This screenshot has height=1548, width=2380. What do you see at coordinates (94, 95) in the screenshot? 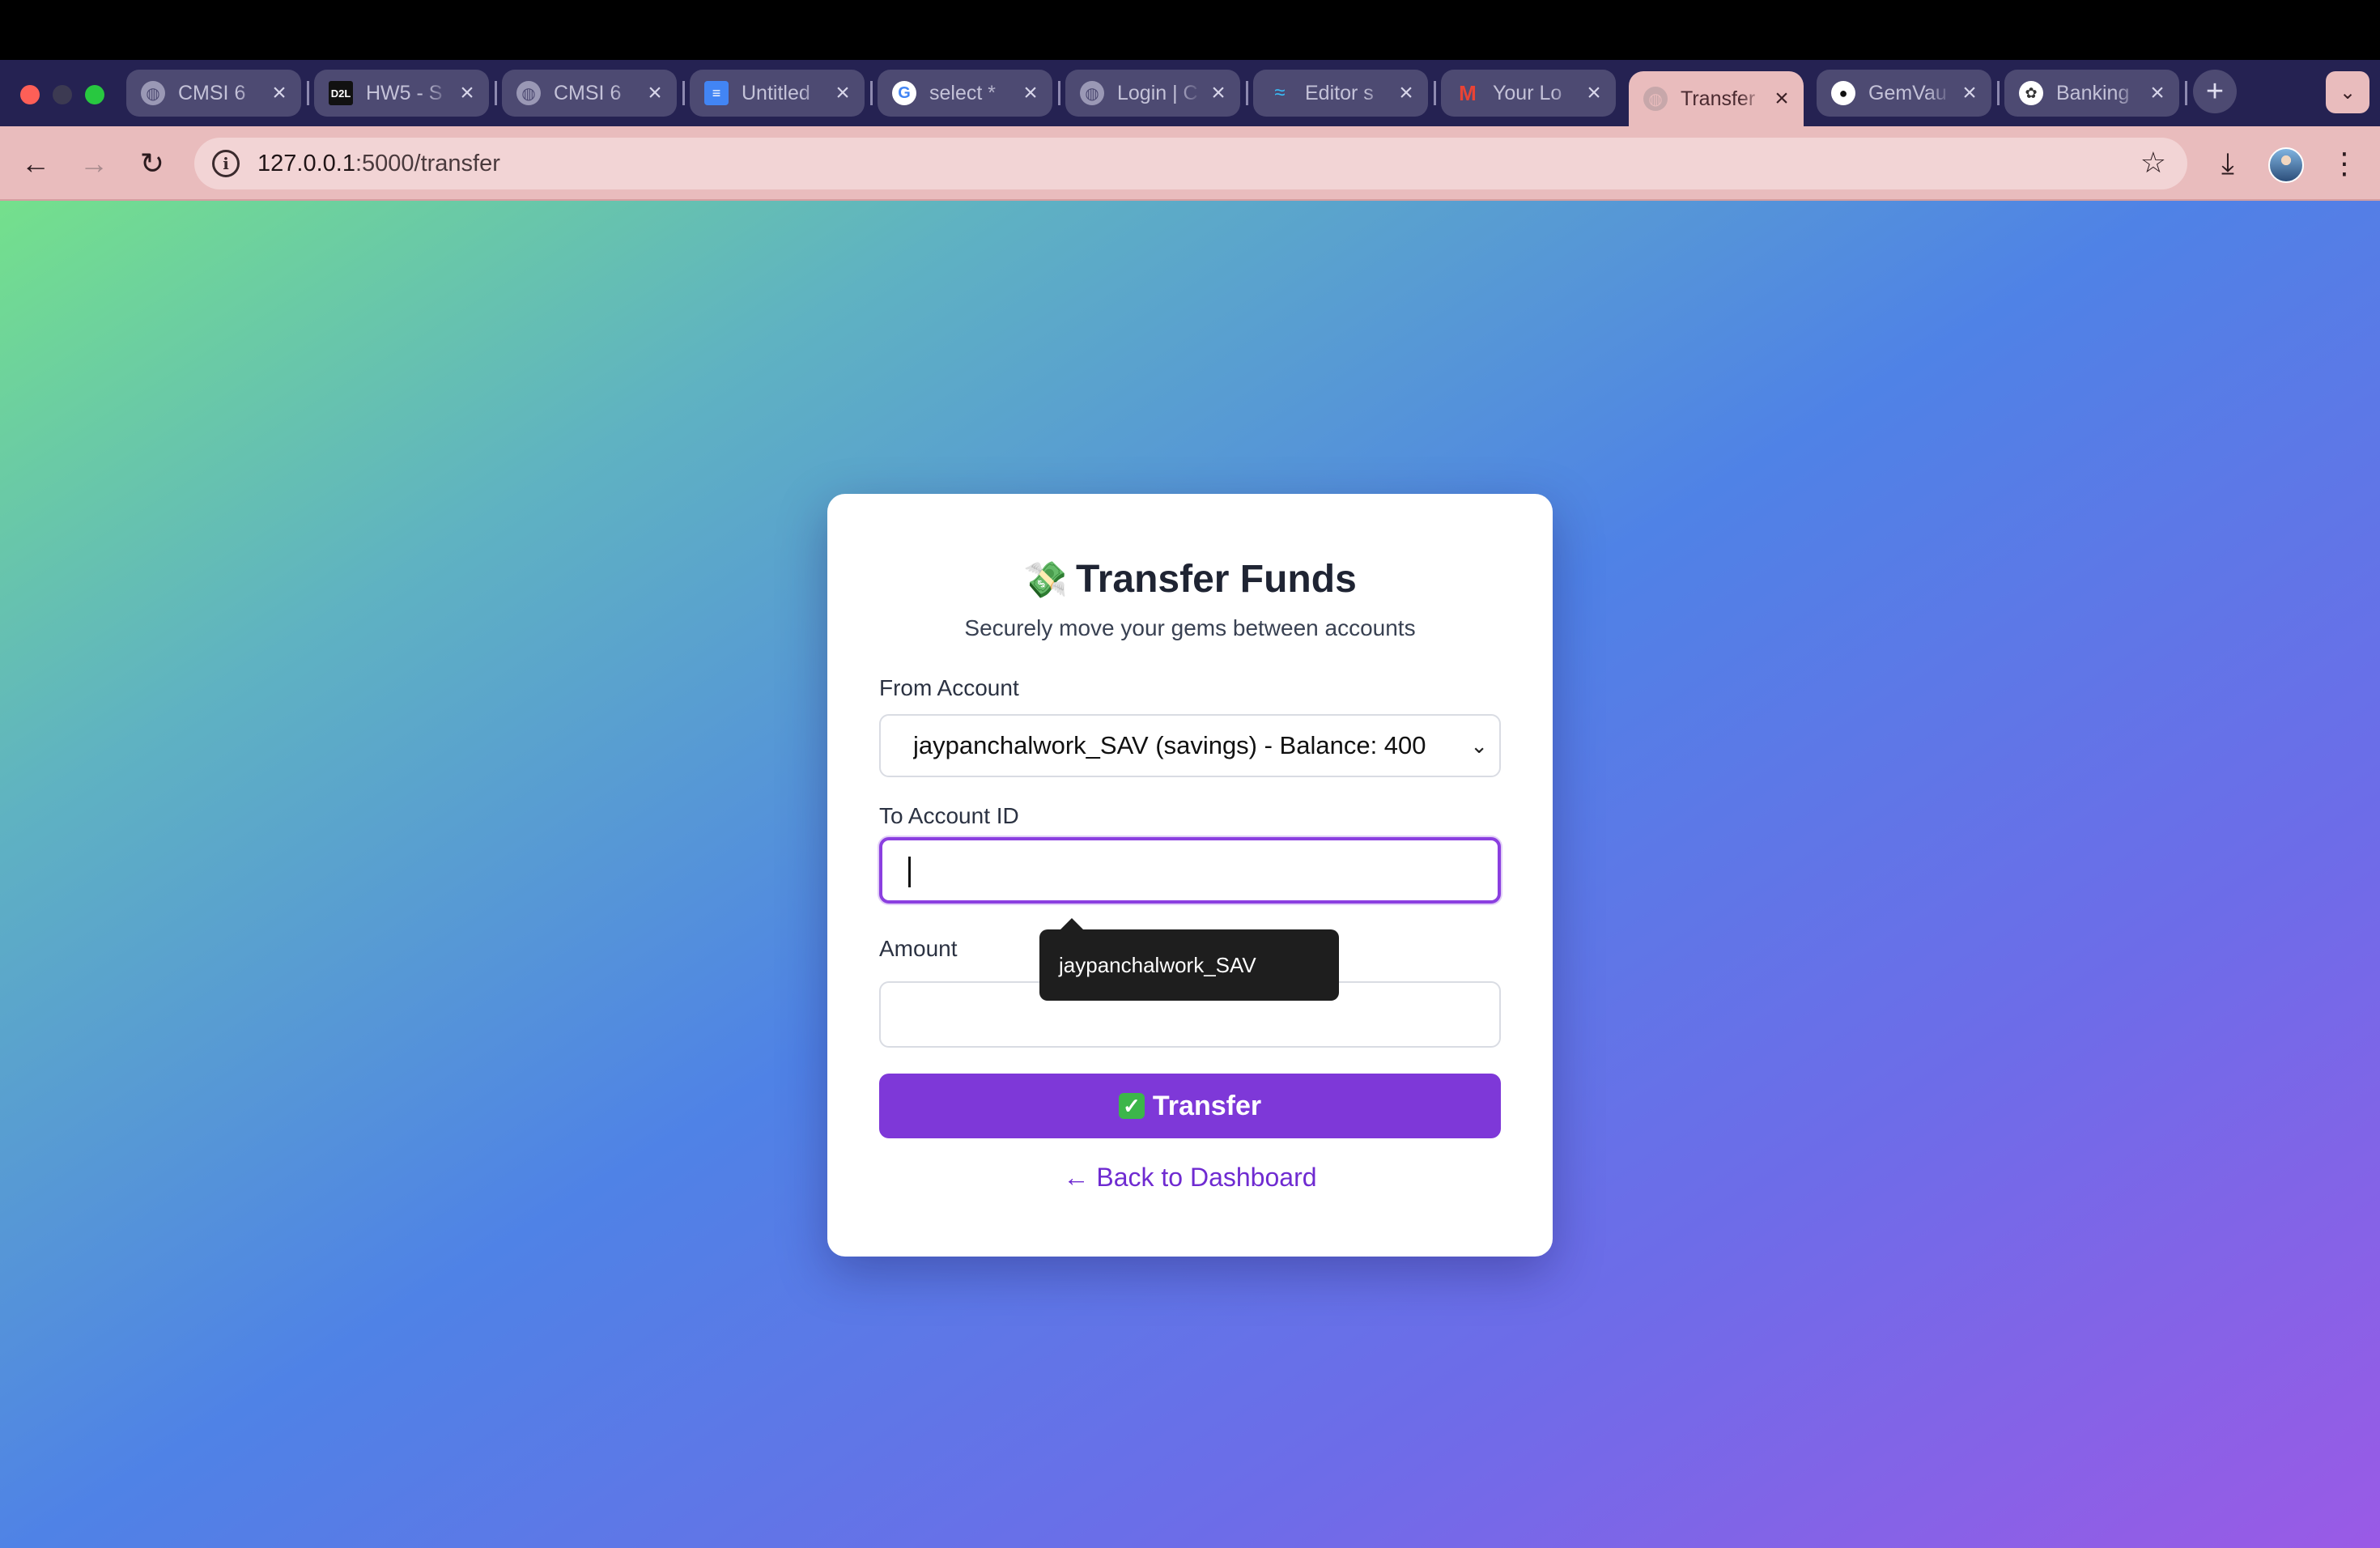
I see `maximize-window-button` at bounding box center [94, 95].